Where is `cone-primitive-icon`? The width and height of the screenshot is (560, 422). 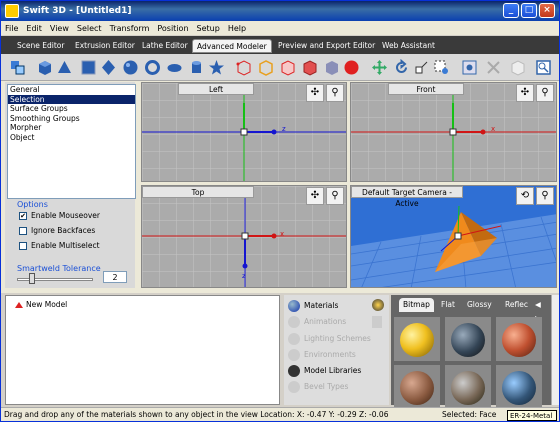 cone-primitive-icon is located at coordinates (64, 67).